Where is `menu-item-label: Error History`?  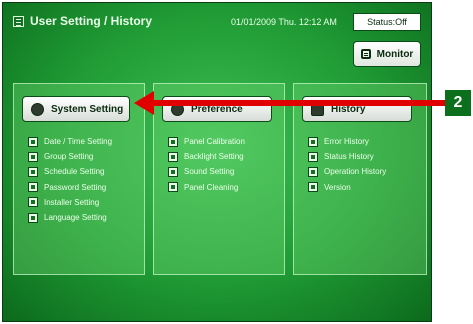
menu-item-label: Error History is located at coordinates (346, 142).